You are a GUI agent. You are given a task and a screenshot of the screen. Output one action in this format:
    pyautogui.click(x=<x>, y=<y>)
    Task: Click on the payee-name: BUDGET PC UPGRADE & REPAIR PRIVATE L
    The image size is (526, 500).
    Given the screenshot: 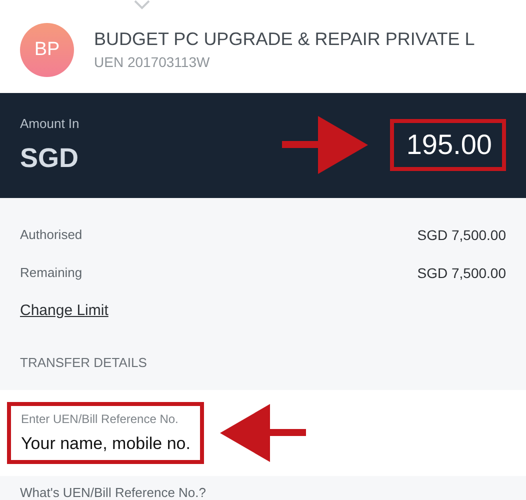 What is the action you would take?
    pyautogui.click(x=284, y=39)
    